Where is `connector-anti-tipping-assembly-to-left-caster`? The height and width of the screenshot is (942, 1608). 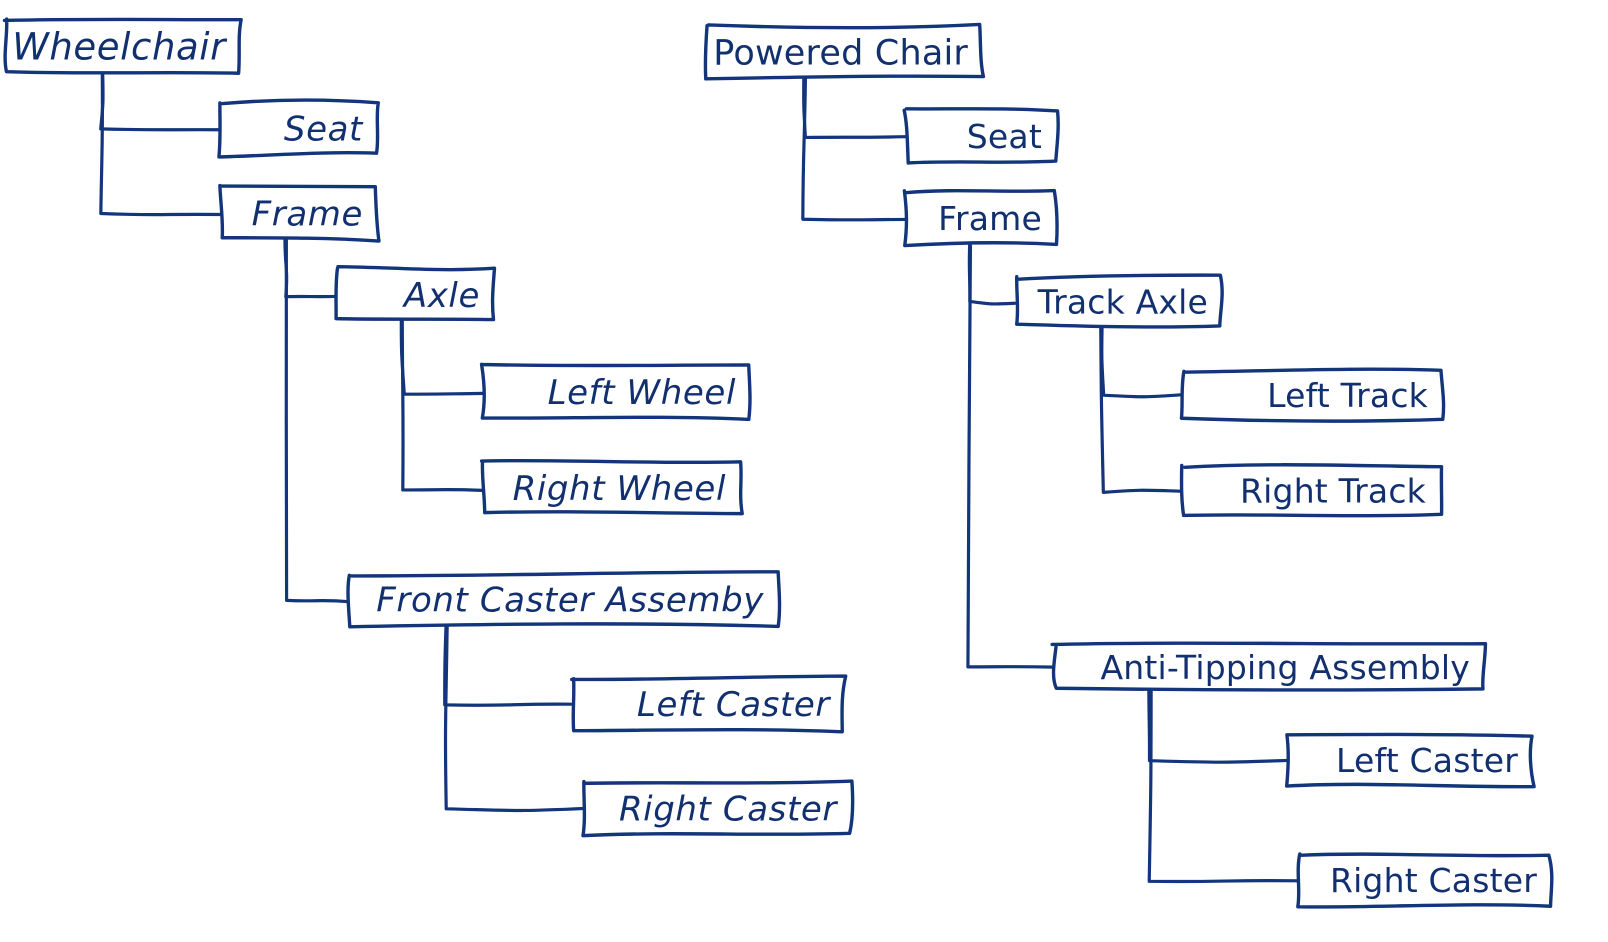
connector-anti-tipping-assembly-to-left-caster is located at coordinates (1218, 727).